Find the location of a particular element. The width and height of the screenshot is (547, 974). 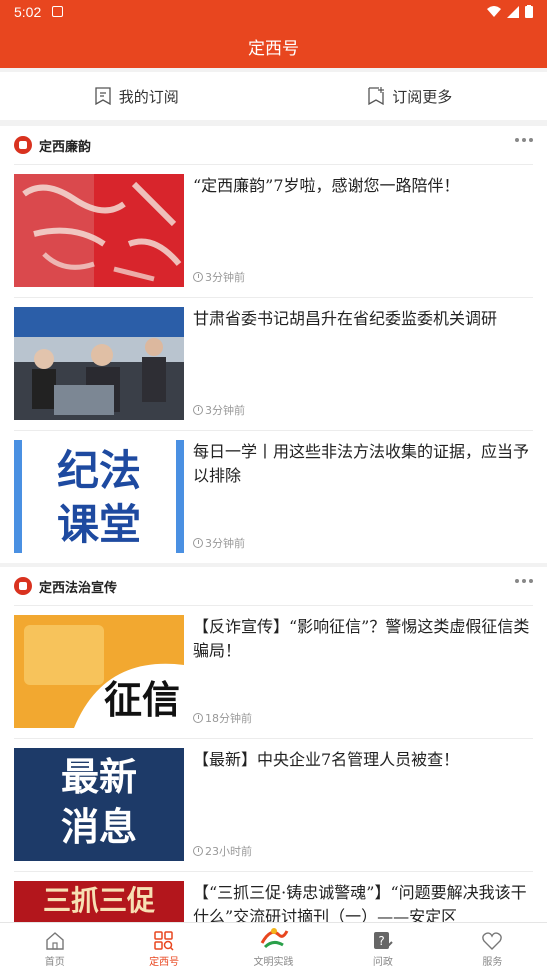

news-item: 征信 【反诈宣传】“影响征信”？警惕这类虚假征信类骗局！ 18分钟前 is located at coordinates (273, 671).